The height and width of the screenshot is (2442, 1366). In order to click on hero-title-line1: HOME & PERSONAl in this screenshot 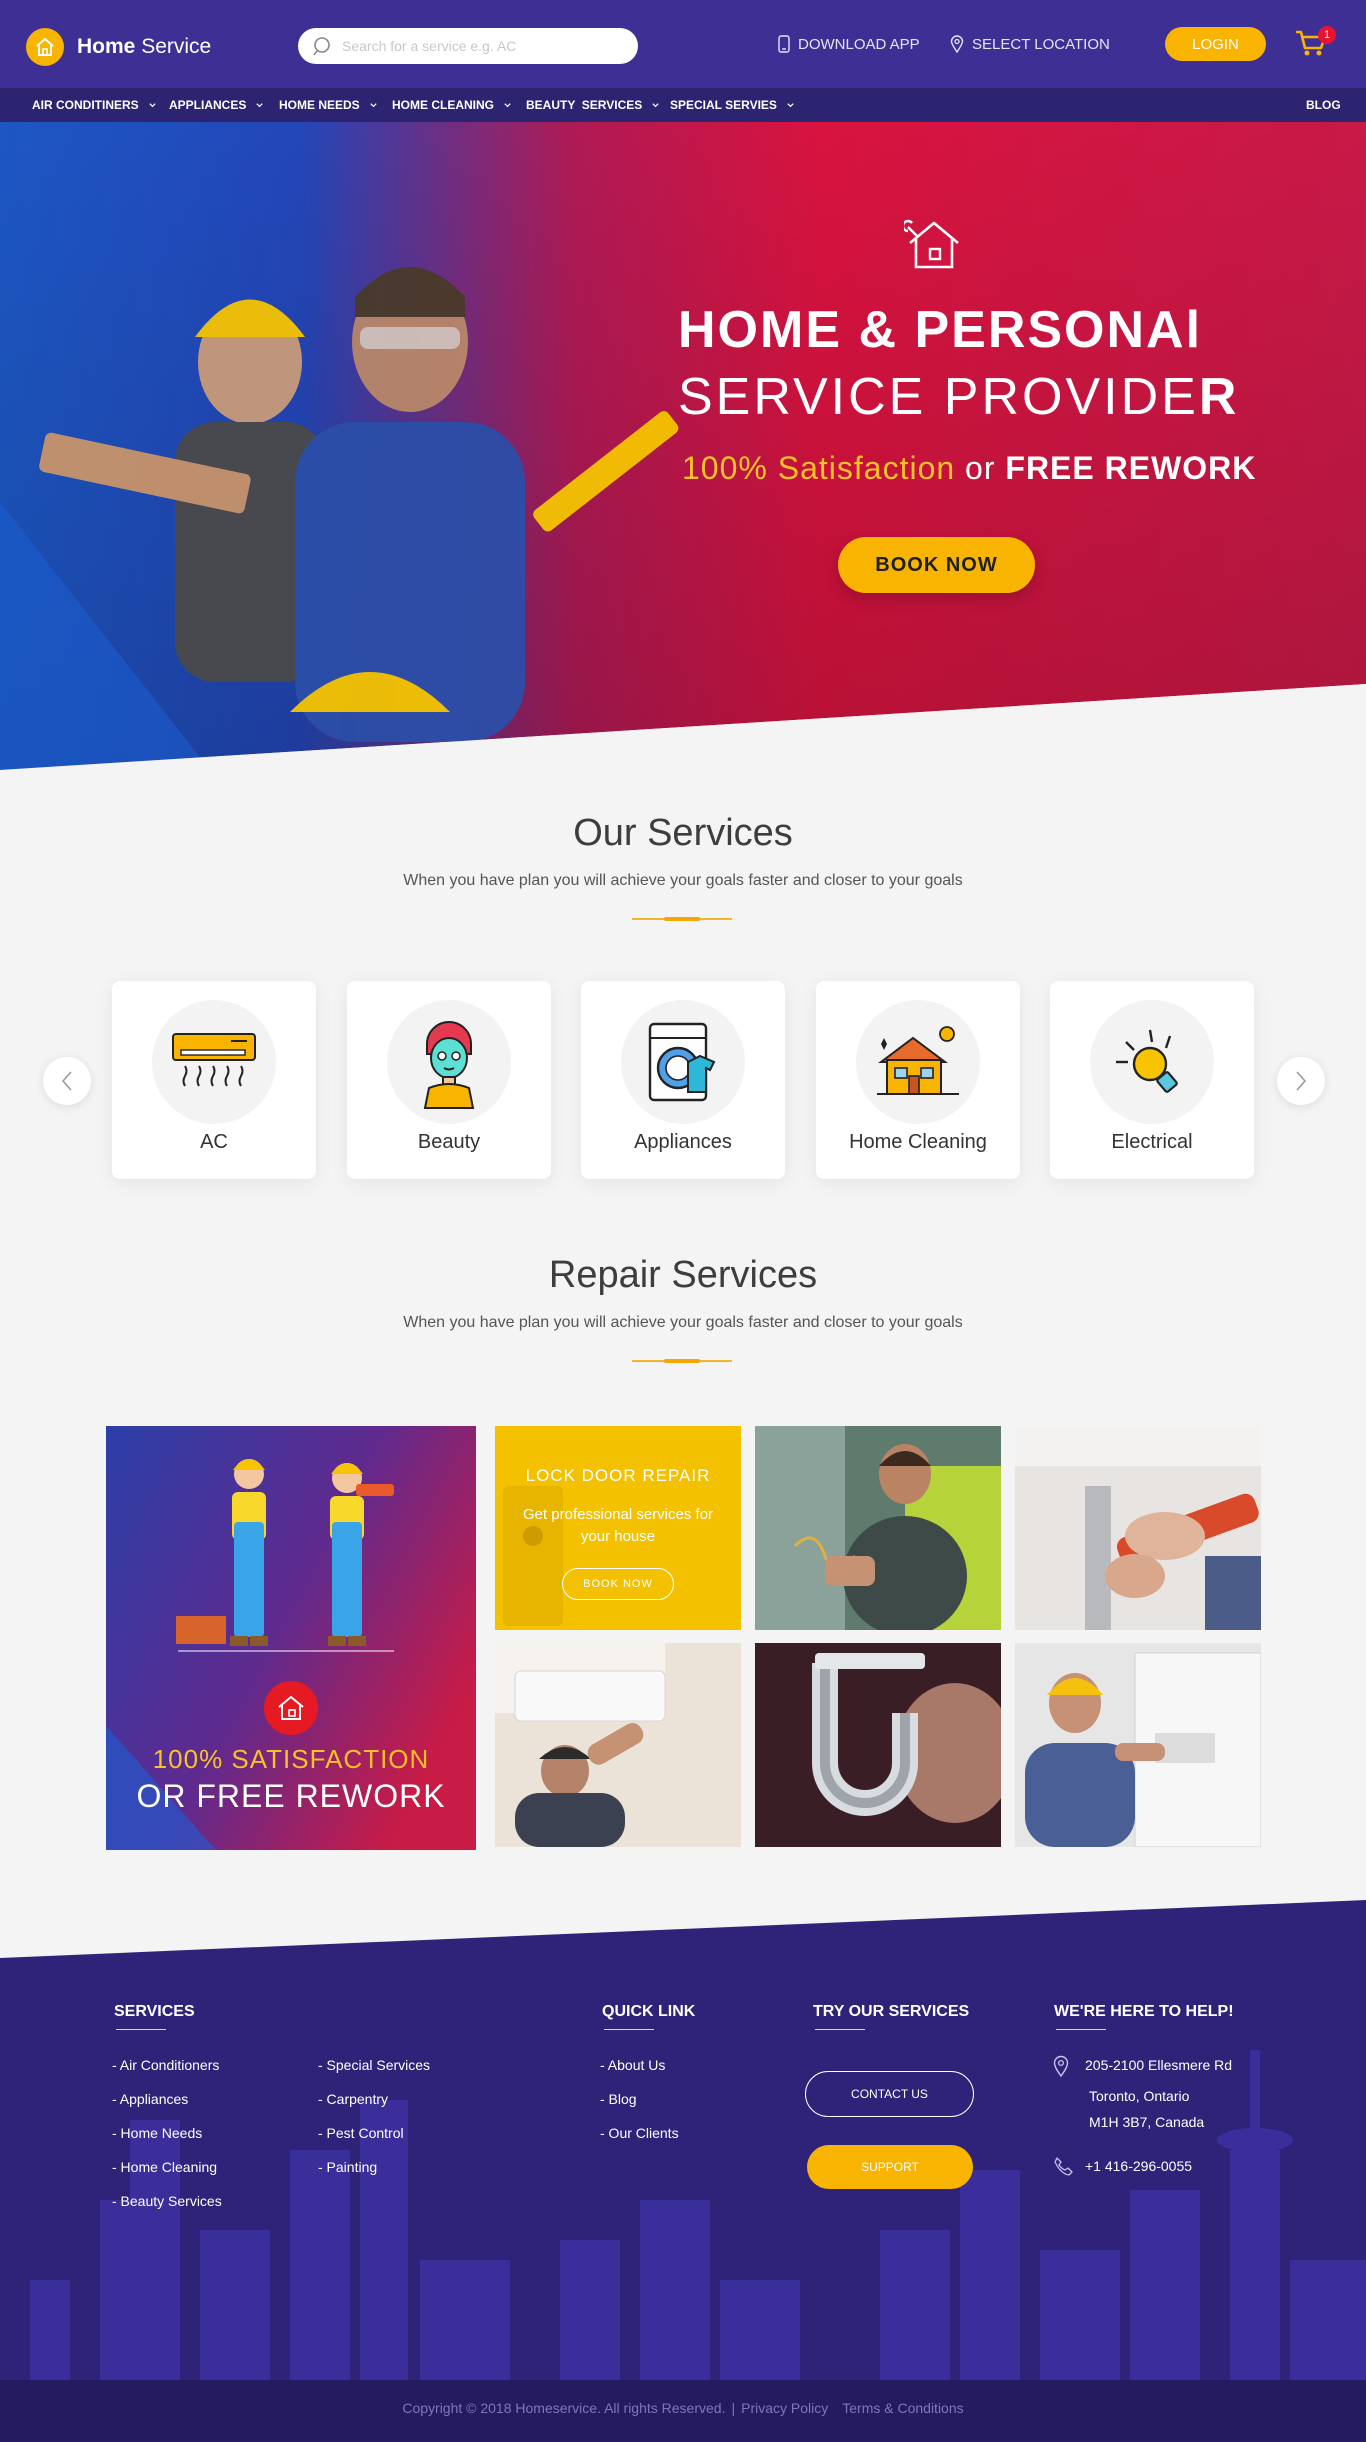, I will do `click(940, 330)`.